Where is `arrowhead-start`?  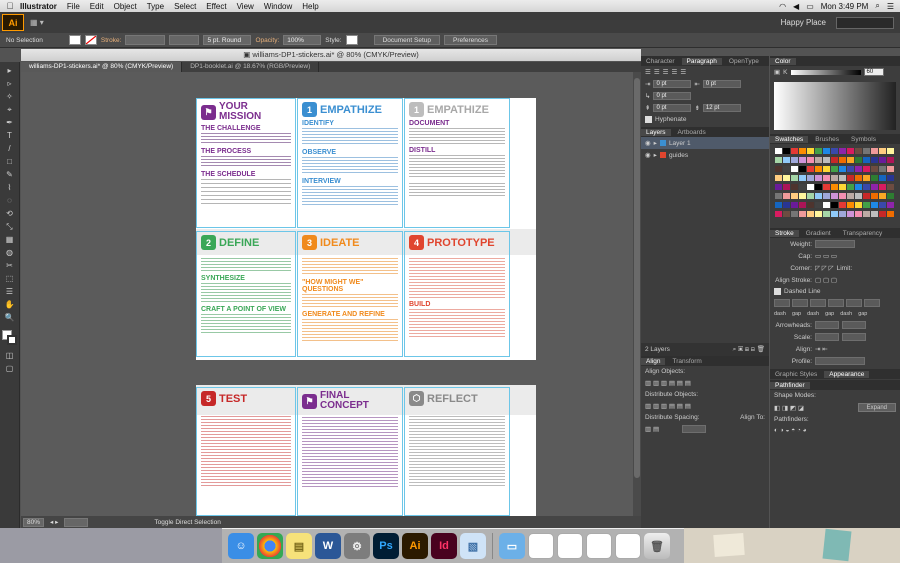
arrowhead-start is located at coordinates (827, 325).